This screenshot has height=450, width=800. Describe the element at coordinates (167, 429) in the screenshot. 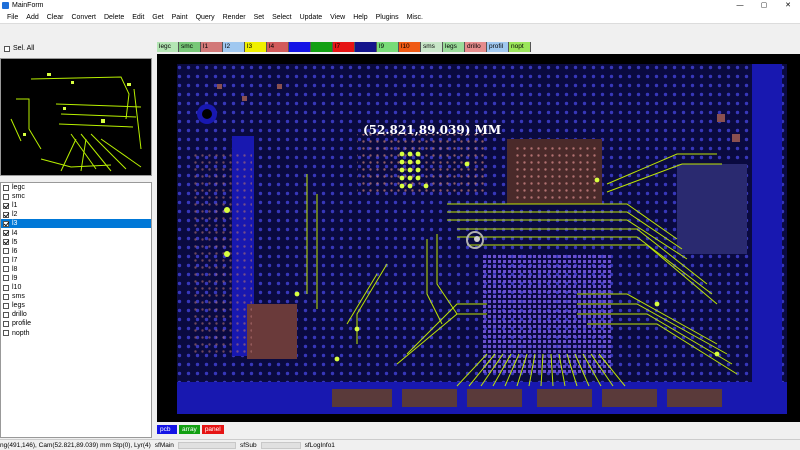

I see `view-tab-pcb: pcb` at that location.